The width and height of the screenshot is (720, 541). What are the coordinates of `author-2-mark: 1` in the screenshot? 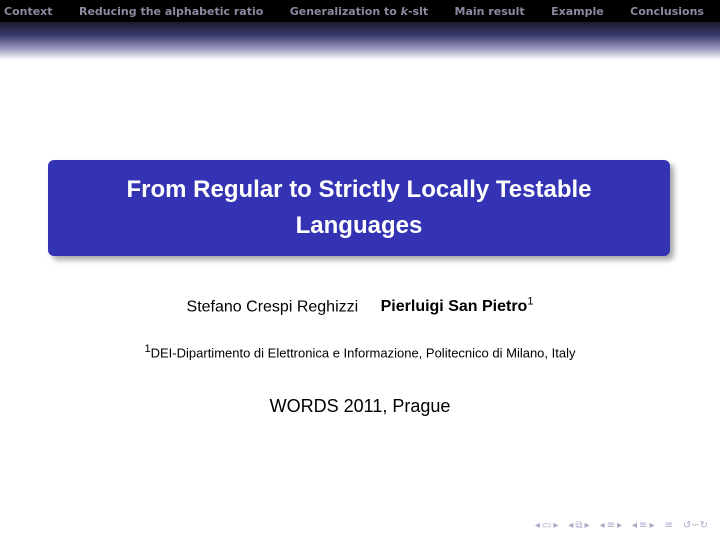 It's located at (530, 302).